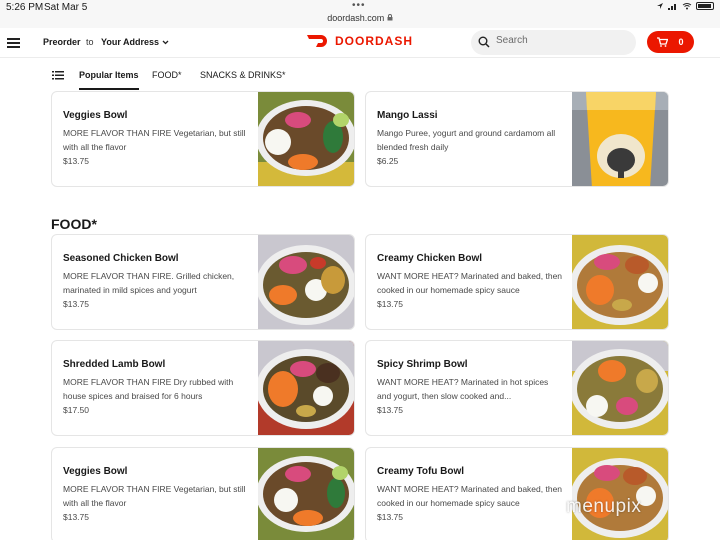 This screenshot has width=720, height=540. I want to click on cart-button: 0, so click(670, 42).